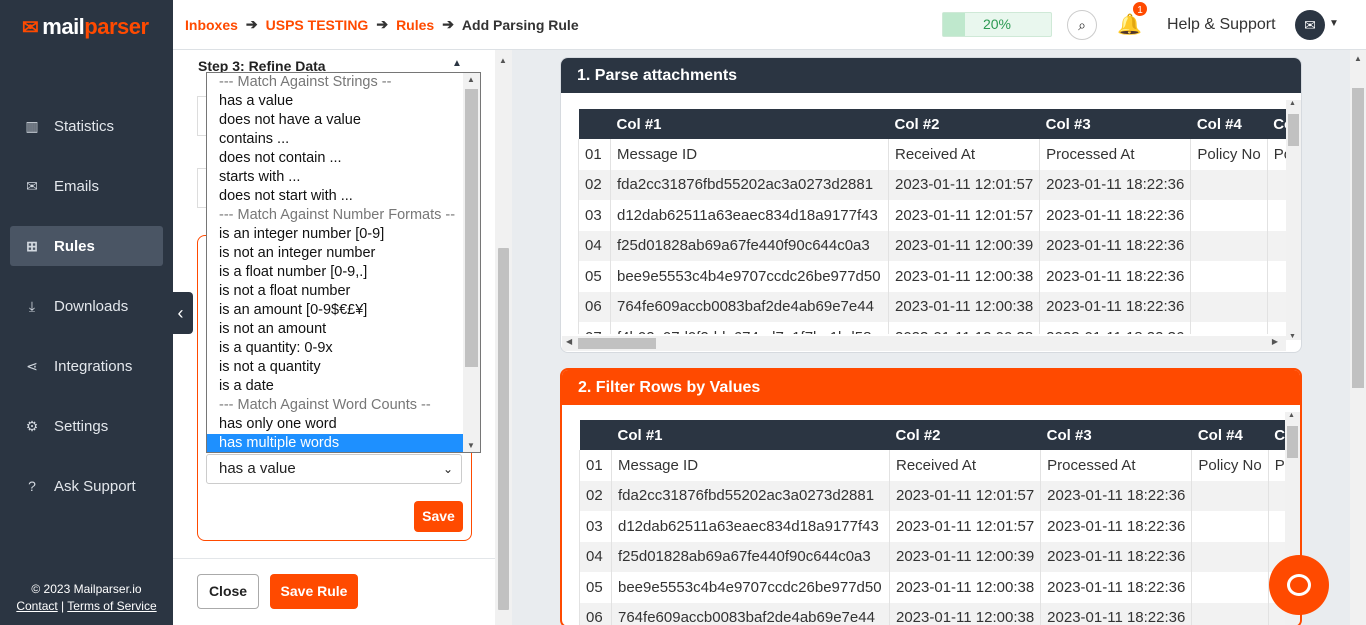 The image size is (1366, 625). I want to click on sidebar-item-downloads: ⤓ Downloads, so click(86, 306).